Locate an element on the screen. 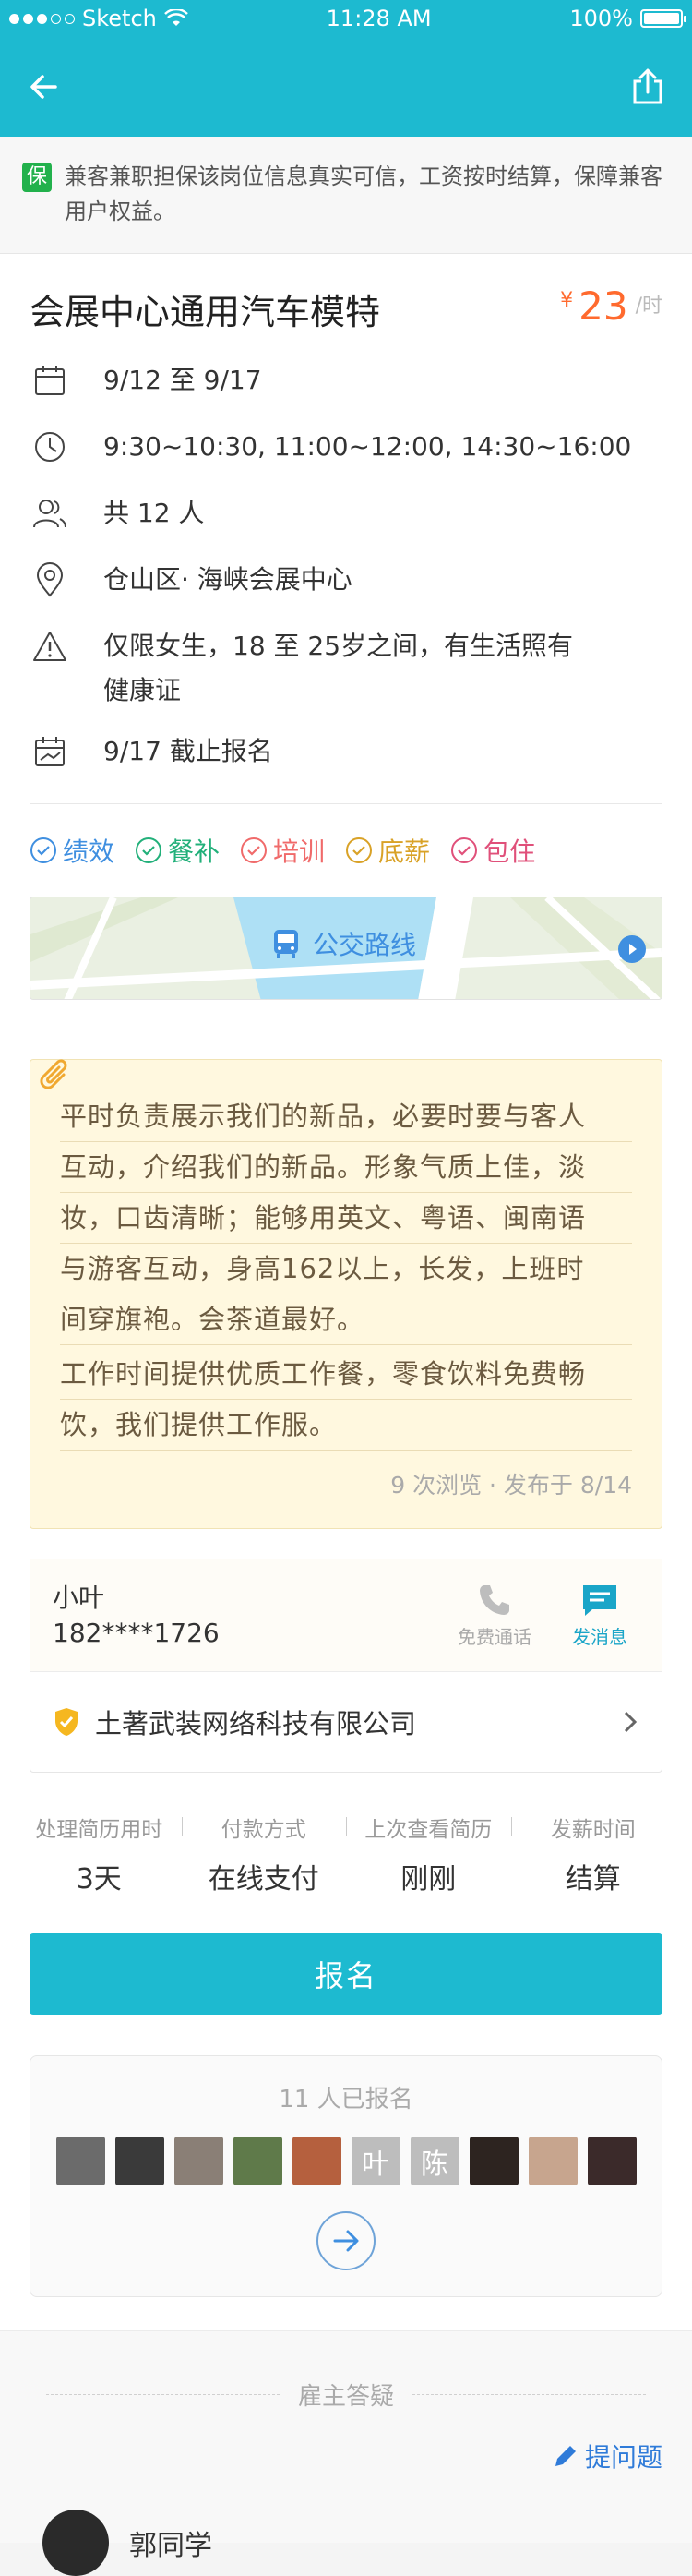 The image size is (692, 2576). contact-name: 小叶 is located at coordinates (79, 1597).